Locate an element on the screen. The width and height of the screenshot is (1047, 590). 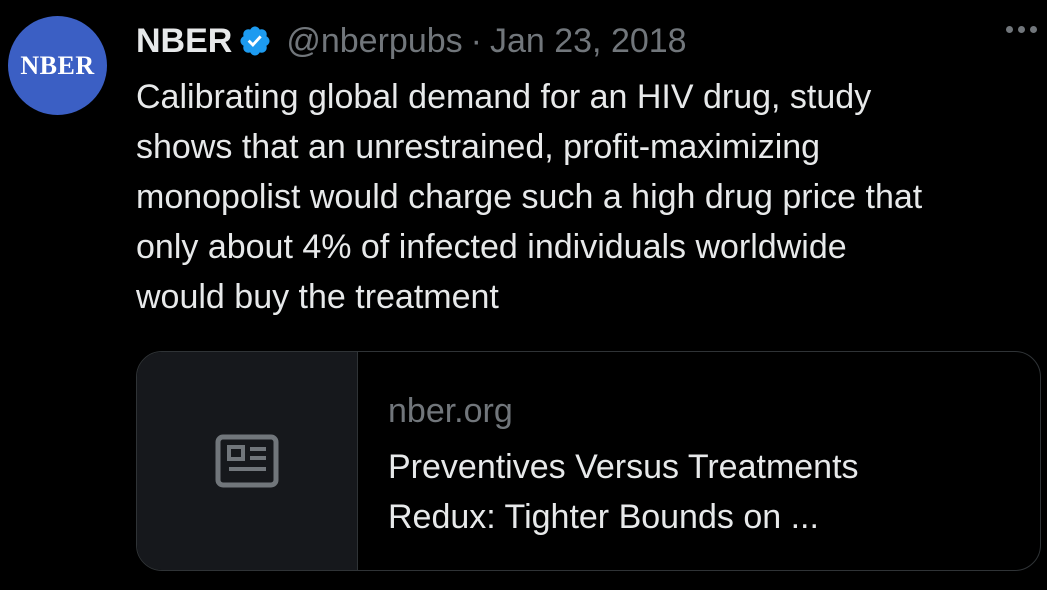
article-icon is located at coordinates (247, 461).